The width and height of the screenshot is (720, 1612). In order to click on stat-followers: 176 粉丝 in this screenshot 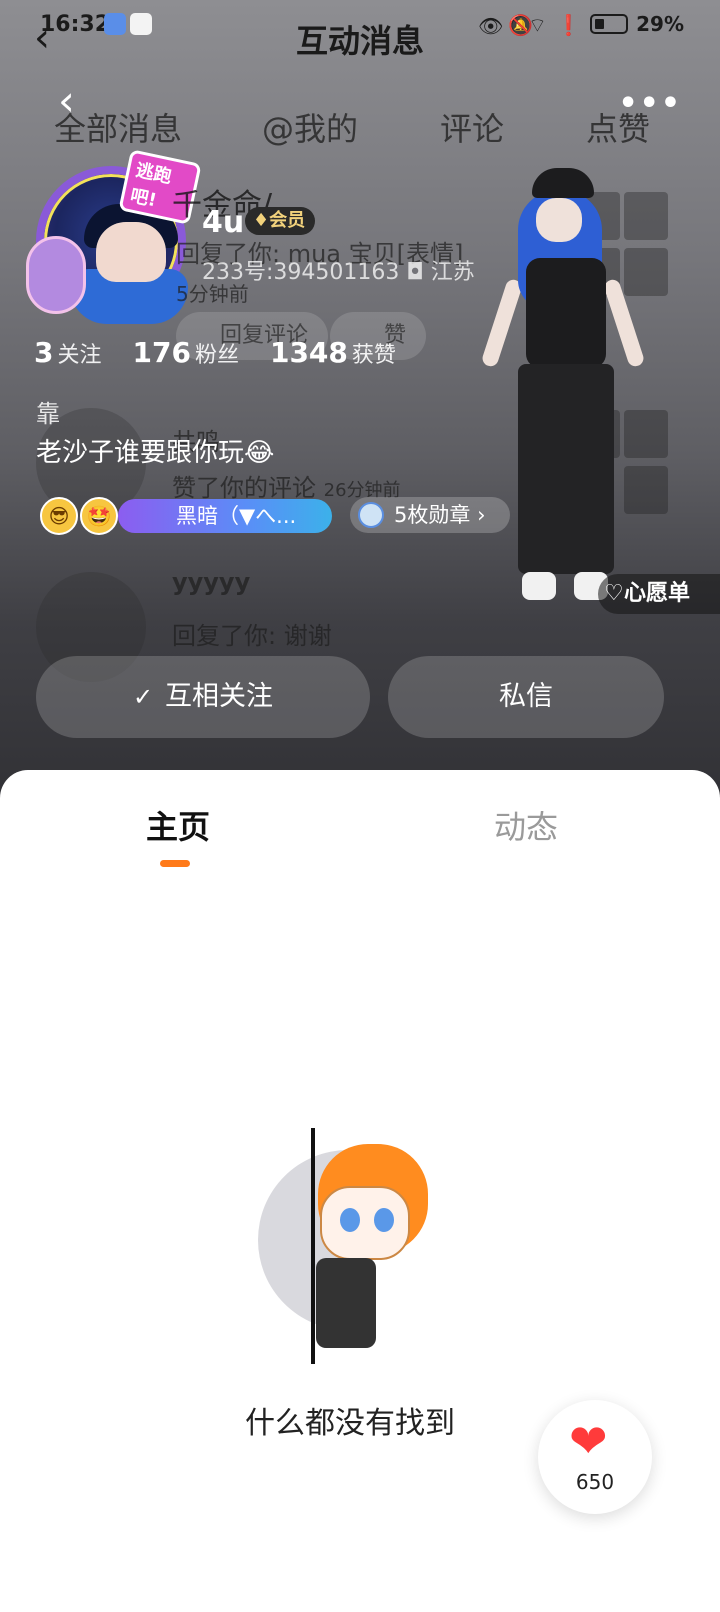, I will do `click(186, 352)`.